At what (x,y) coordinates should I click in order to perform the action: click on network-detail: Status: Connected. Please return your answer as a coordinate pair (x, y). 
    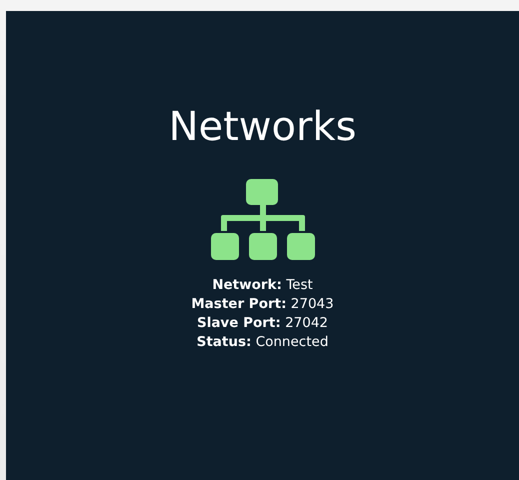
    Looking at the image, I should click on (262, 342).